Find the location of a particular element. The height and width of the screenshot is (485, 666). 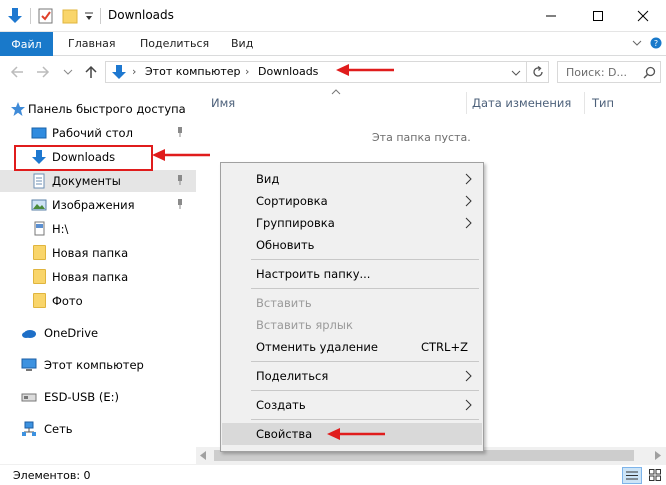

customize-qa-icon is located at coordinates (89, 16).